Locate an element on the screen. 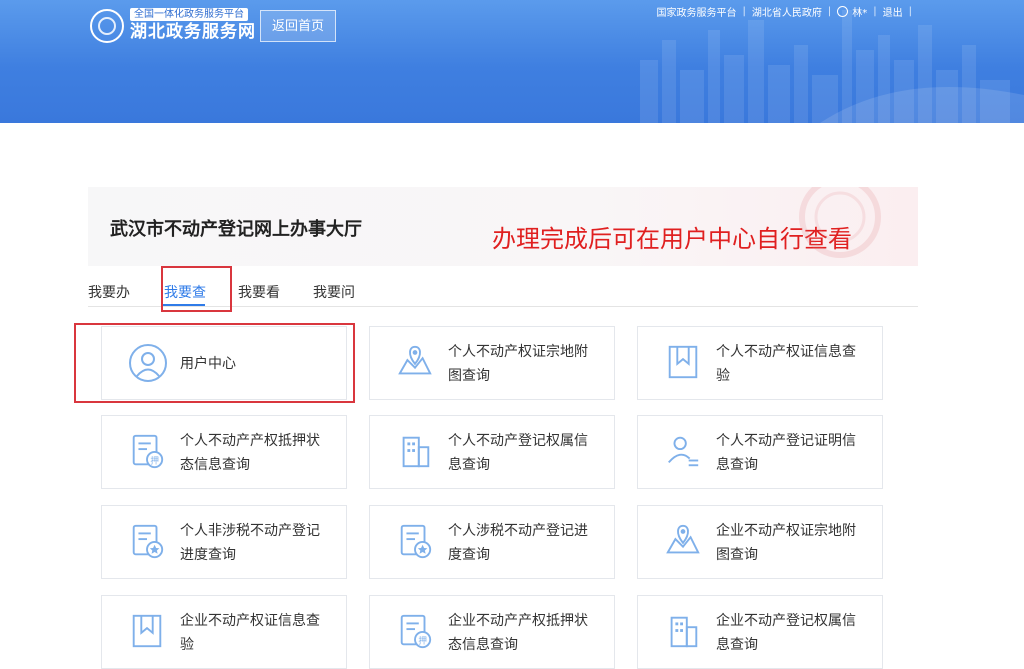 This screenshot has height=669, width=1024. provincial-government-link: 湖北省人民政府 is located at coordinates (787, 11).